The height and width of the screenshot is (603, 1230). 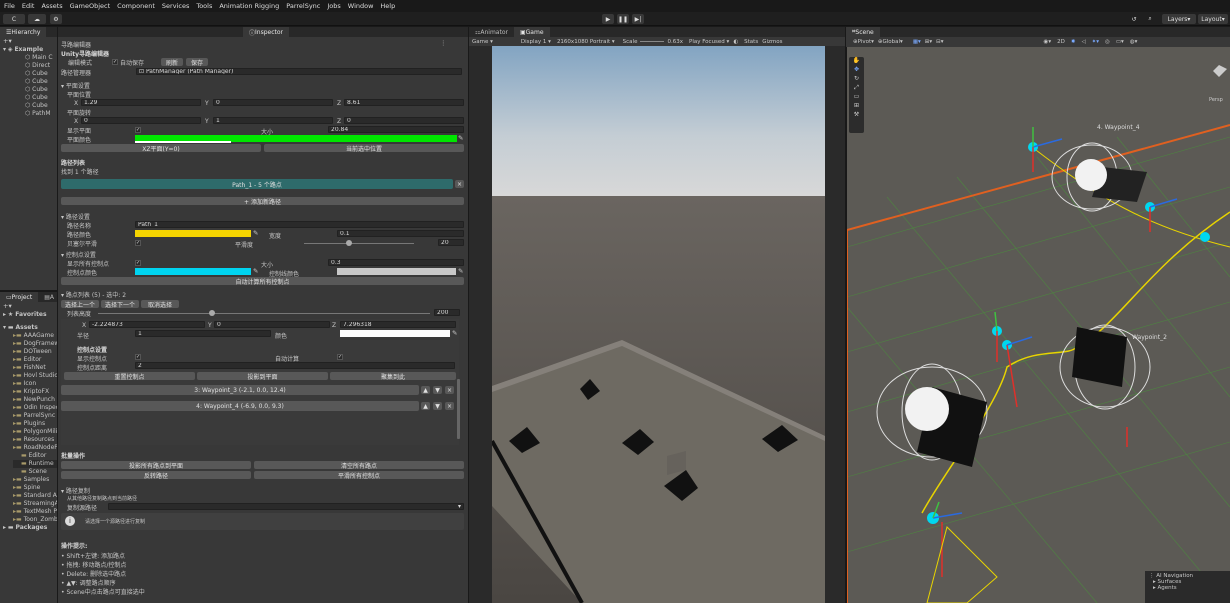 I want to click on increment-icon: ⊟▾, so click(x=939, y=42).